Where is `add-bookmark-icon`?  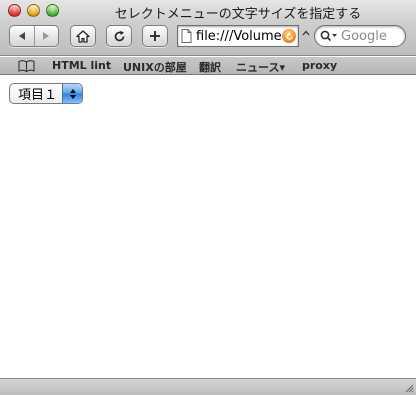
add-bookmark-icon is located at coordinates (155, 36).